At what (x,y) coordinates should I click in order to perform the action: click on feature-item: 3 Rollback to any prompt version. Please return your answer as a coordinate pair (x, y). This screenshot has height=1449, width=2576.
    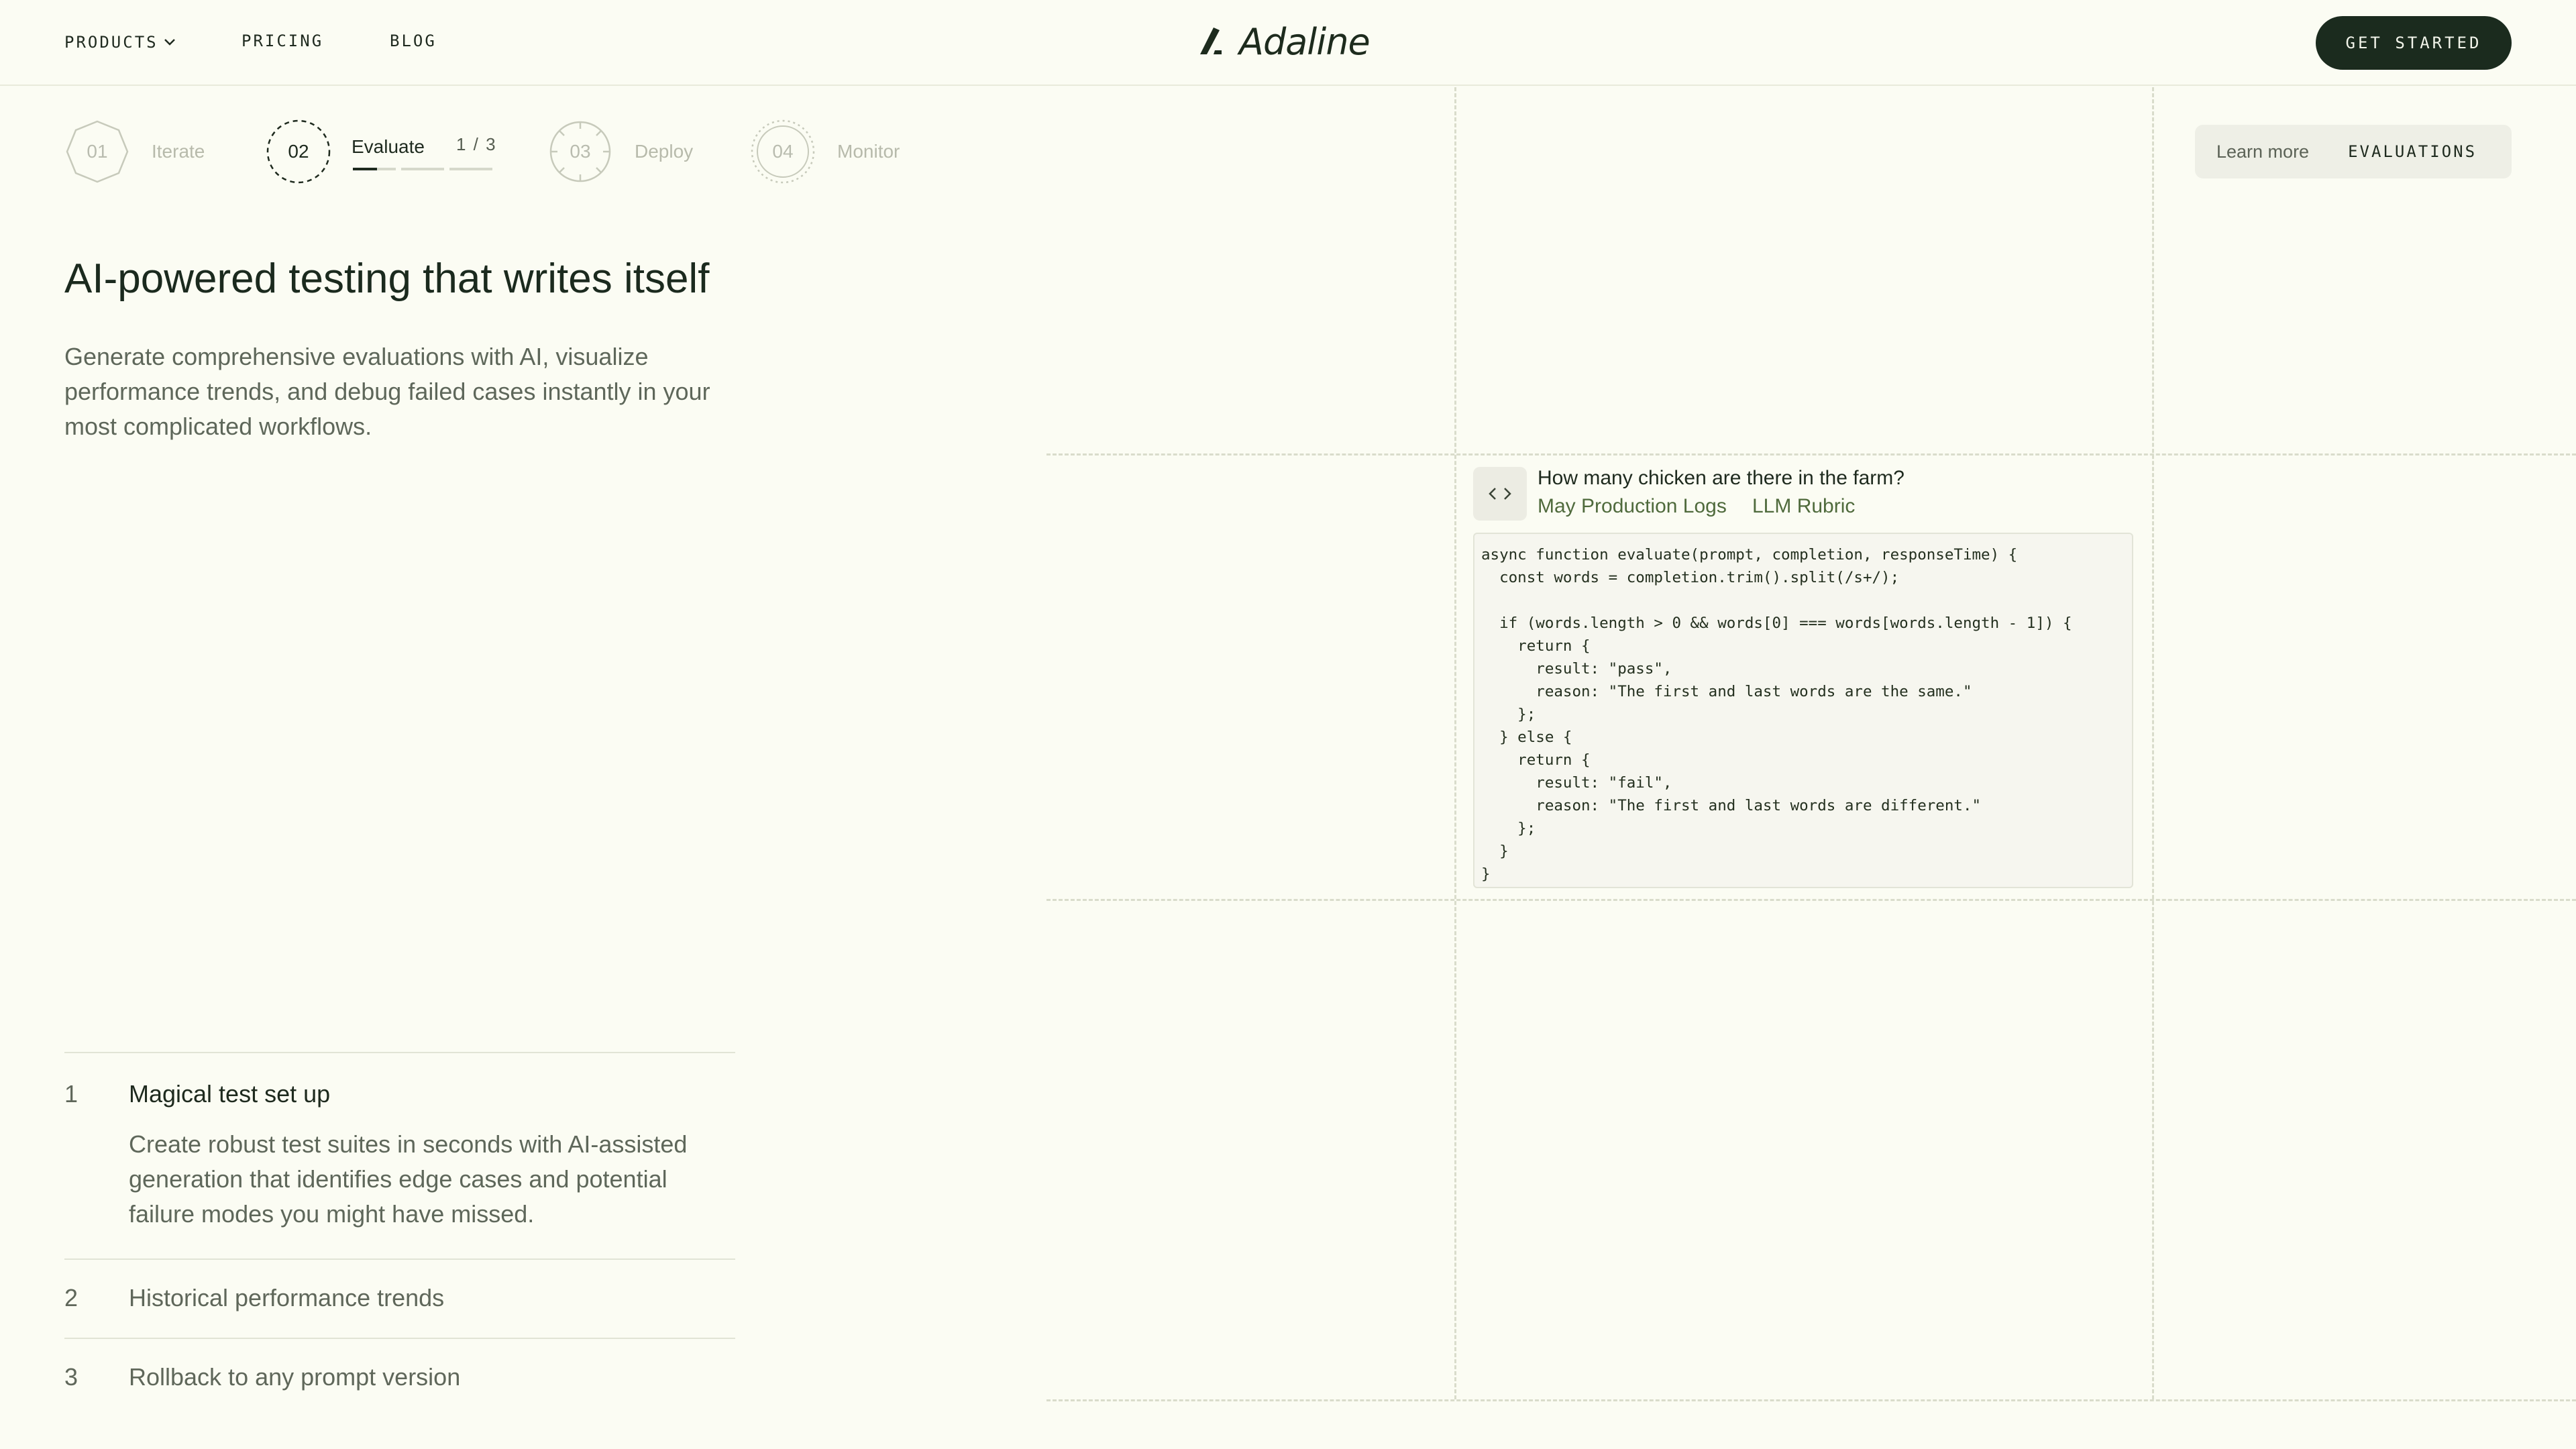
    Looking at the image, I should click on (399, 1377).